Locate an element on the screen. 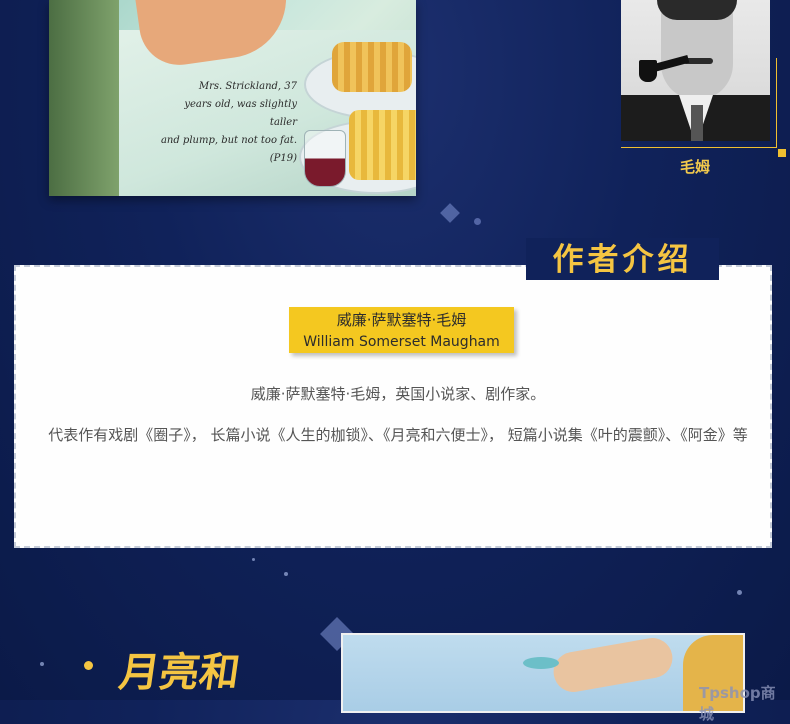 This screenshot has height=724, width=790. section-title-tab: 作者介绍 is located at coordinates (622, 259).